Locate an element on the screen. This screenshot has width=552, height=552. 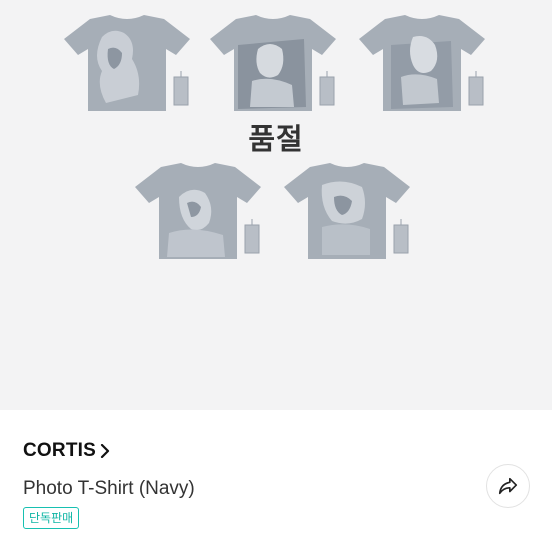
brand-link: CORTIS is located at coordinates (66, 451).